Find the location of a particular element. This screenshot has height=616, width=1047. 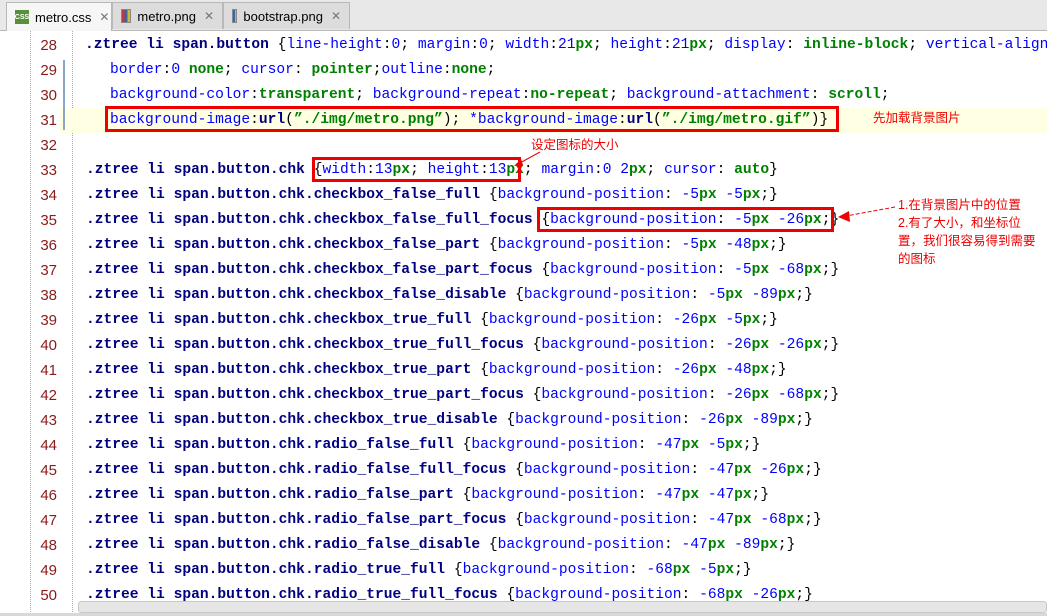

annotation-arrows is located at coordinates (705, 186).